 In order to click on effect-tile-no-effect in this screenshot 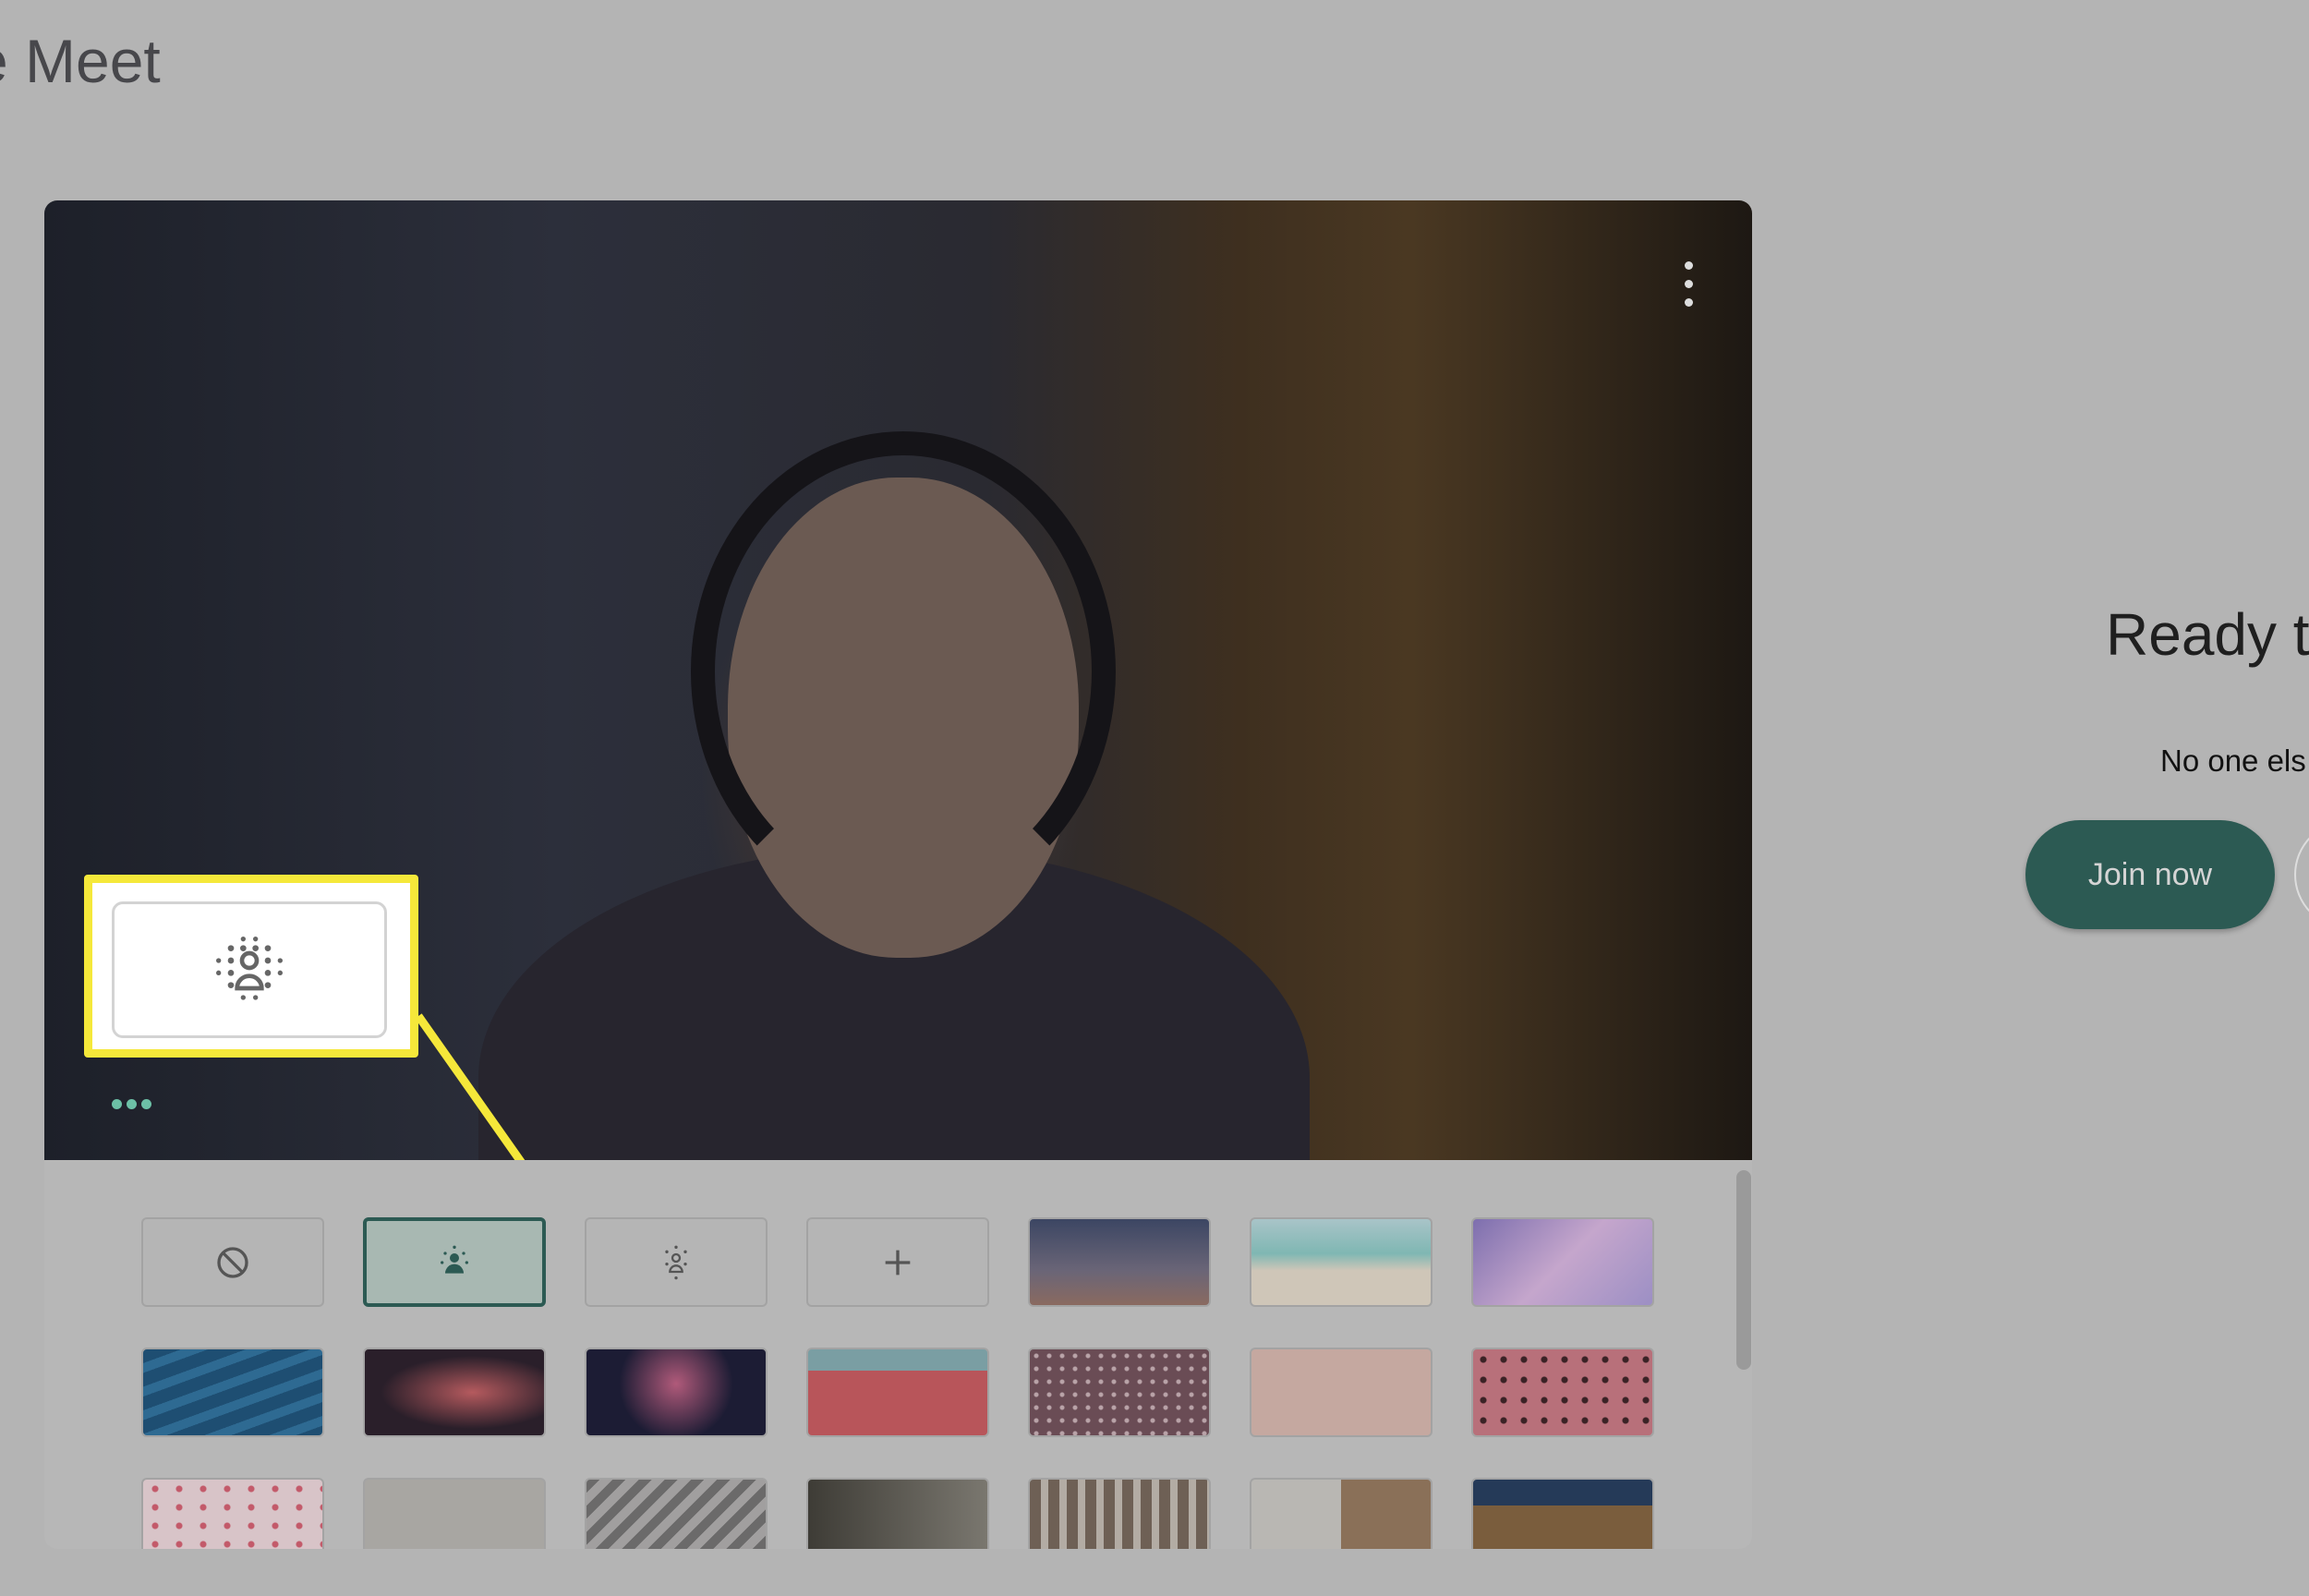, I will do `click(233, 1262)`.